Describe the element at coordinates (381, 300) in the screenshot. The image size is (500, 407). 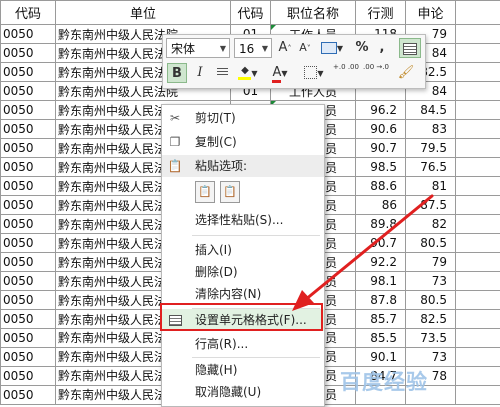
I see `table-cell: 87.8` at that location.